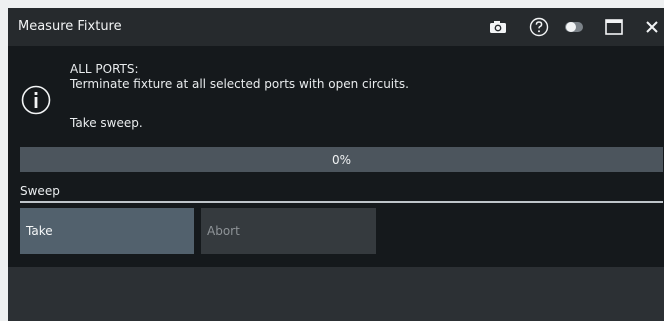 The height and width of the screenshot is (321, 664). Describe the element at coordinates (539, 27) in the screenshot. I see `help-icon` at that location.